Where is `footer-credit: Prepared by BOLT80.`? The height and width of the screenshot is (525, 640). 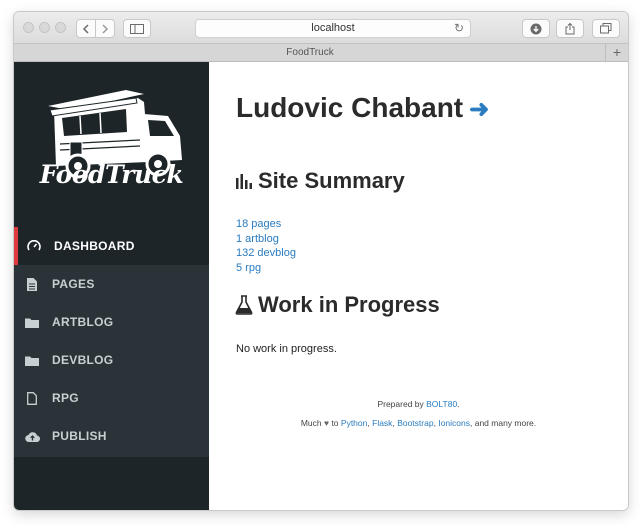 footer-credit: Prepared by BOLT80. is located at coordinates (418, 404).